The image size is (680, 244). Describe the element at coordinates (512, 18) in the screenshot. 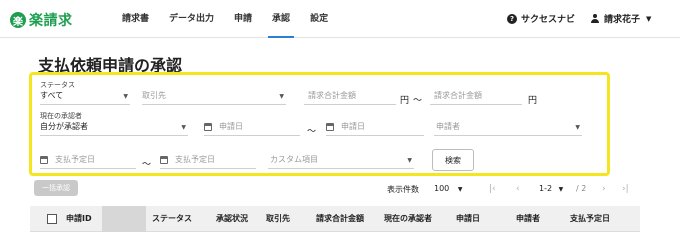

I see `help-icon: ?` at that location.